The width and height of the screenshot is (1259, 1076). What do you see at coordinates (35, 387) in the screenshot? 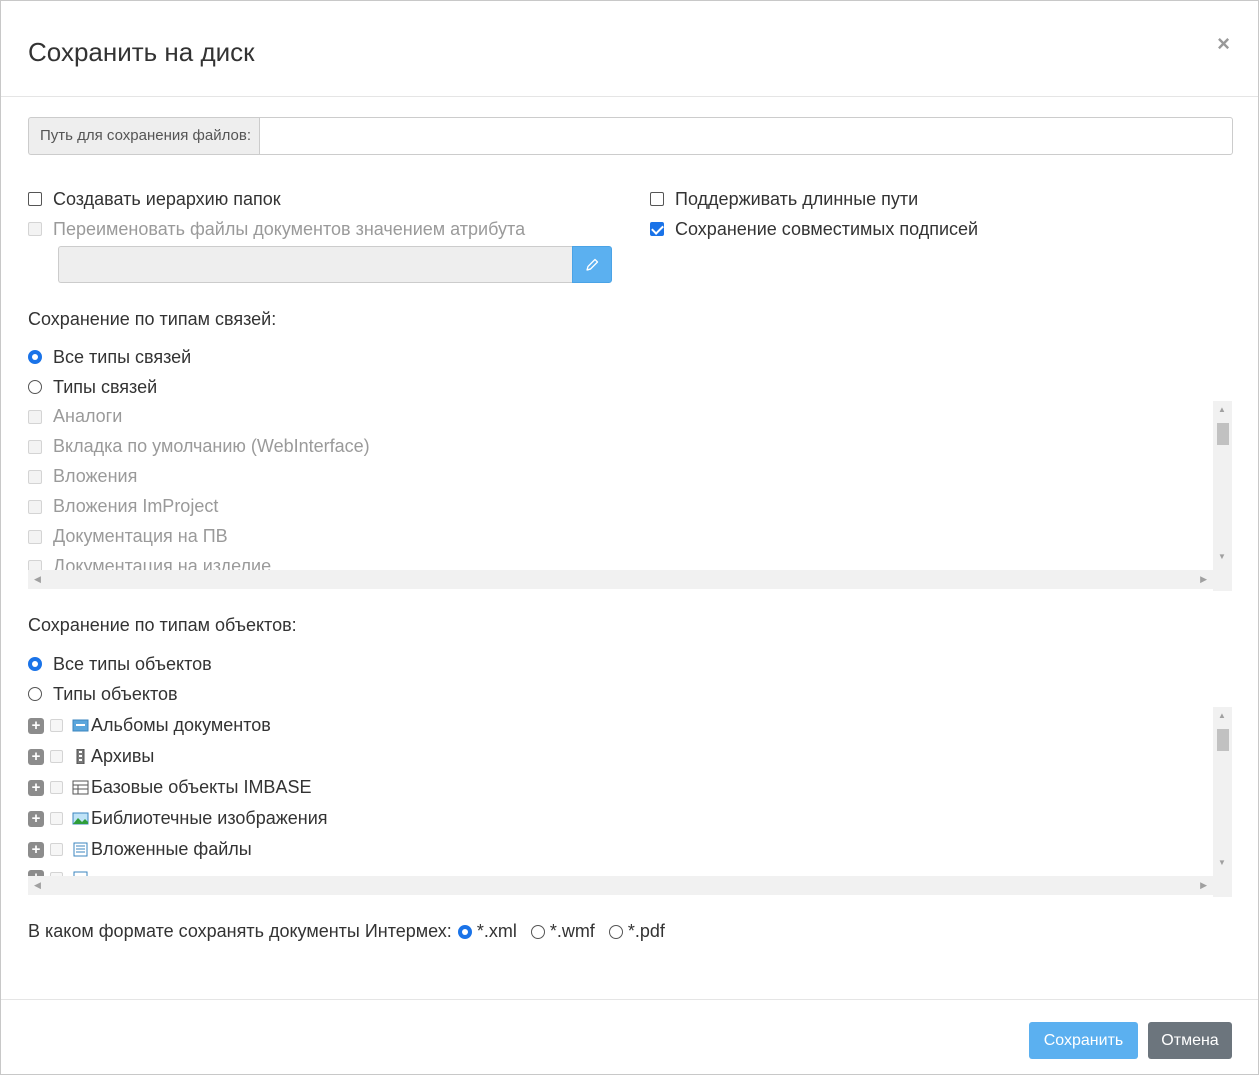
I see `specific-link-types-radio` at bounding box center [35, 387].